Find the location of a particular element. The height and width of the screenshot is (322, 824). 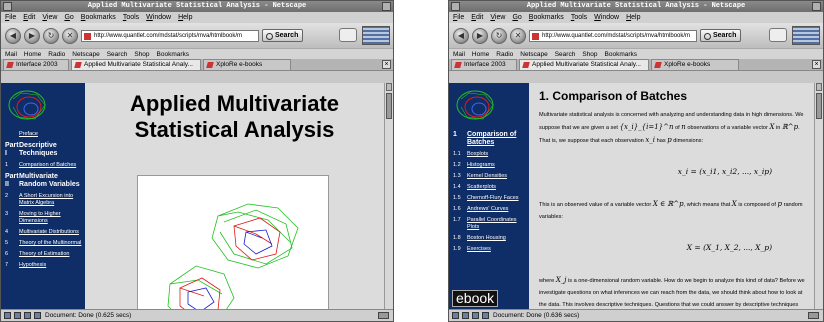

sidebar-item-1-4: 1.4 Scatterplots is located at coordinates (490, 187).